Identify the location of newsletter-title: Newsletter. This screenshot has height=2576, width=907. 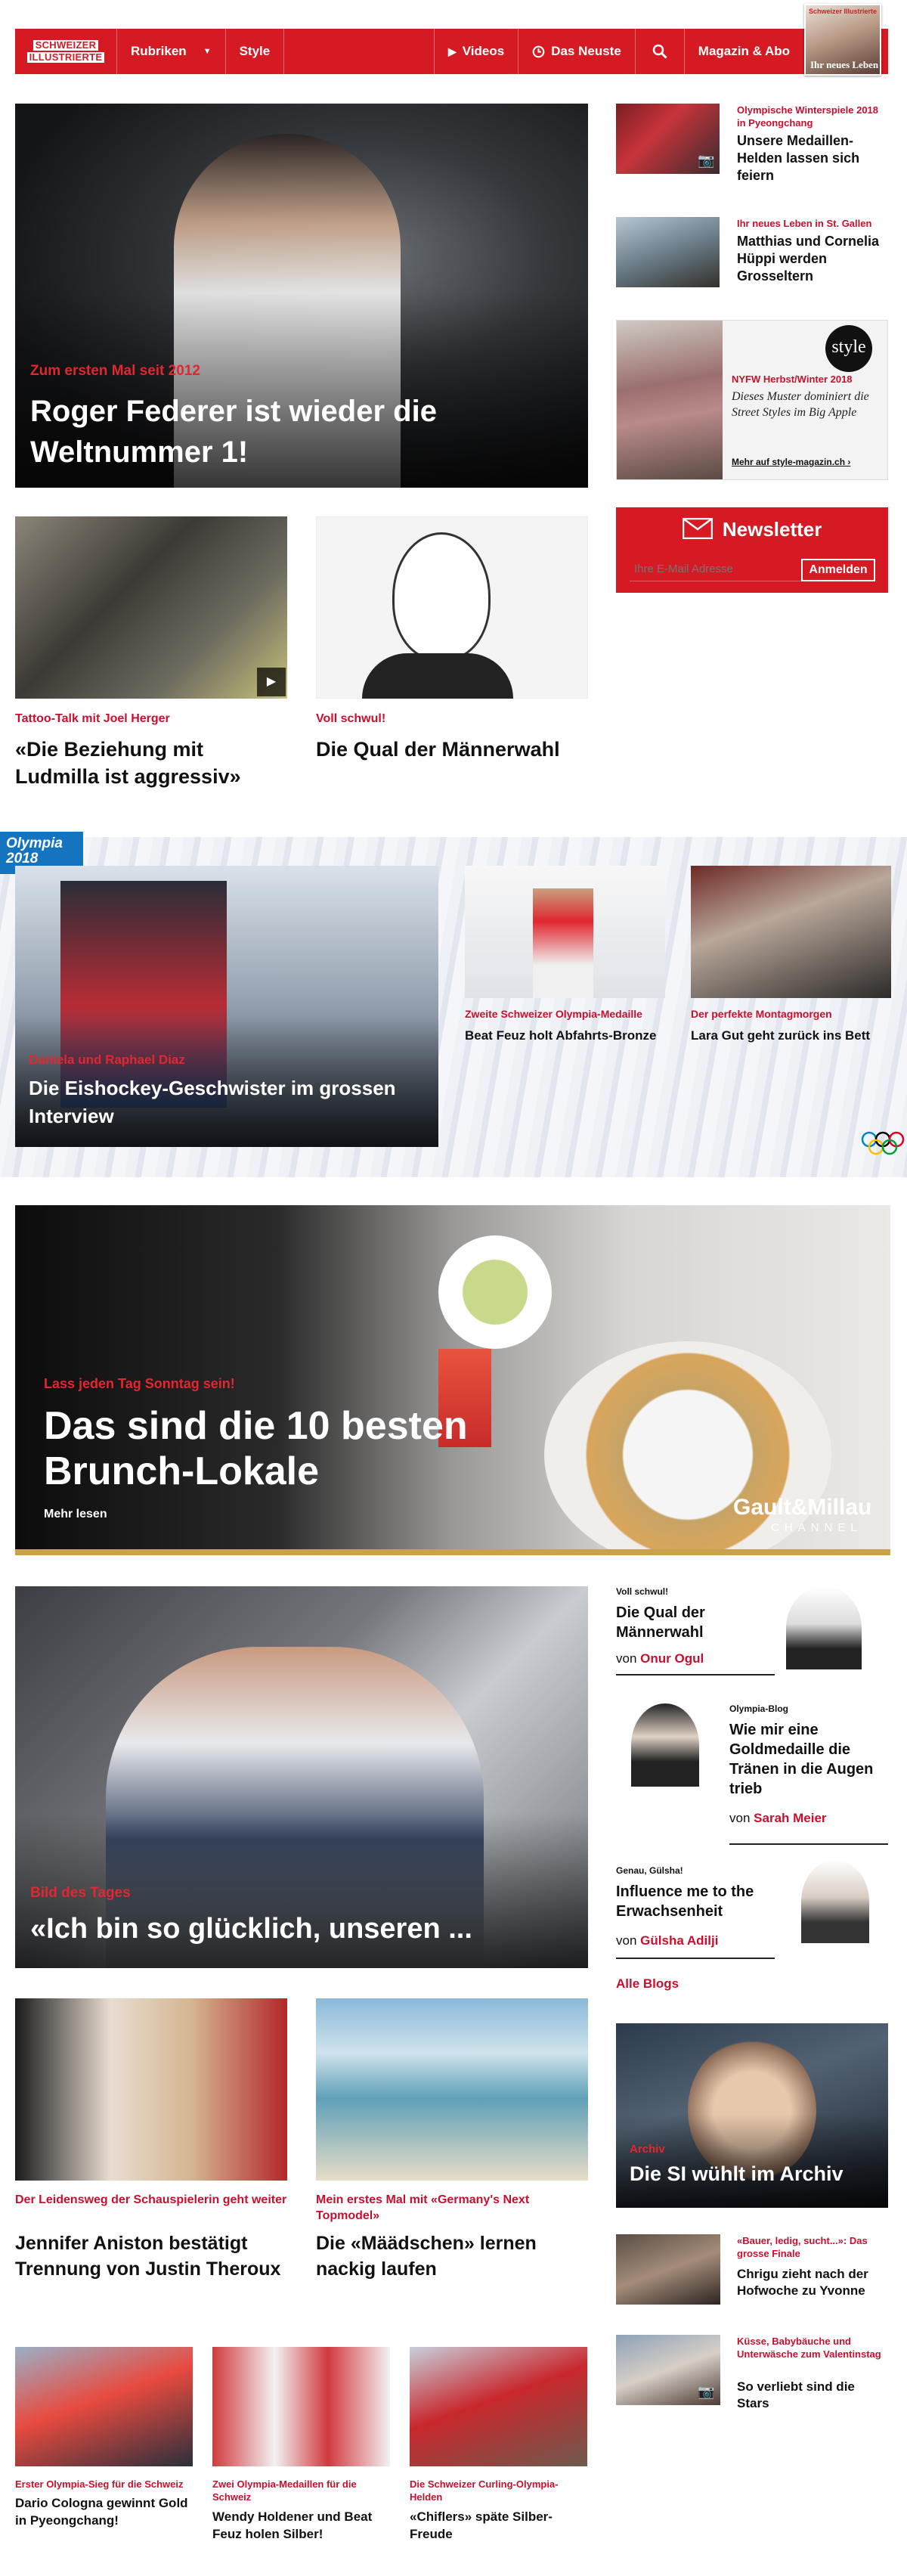
(772, 529).